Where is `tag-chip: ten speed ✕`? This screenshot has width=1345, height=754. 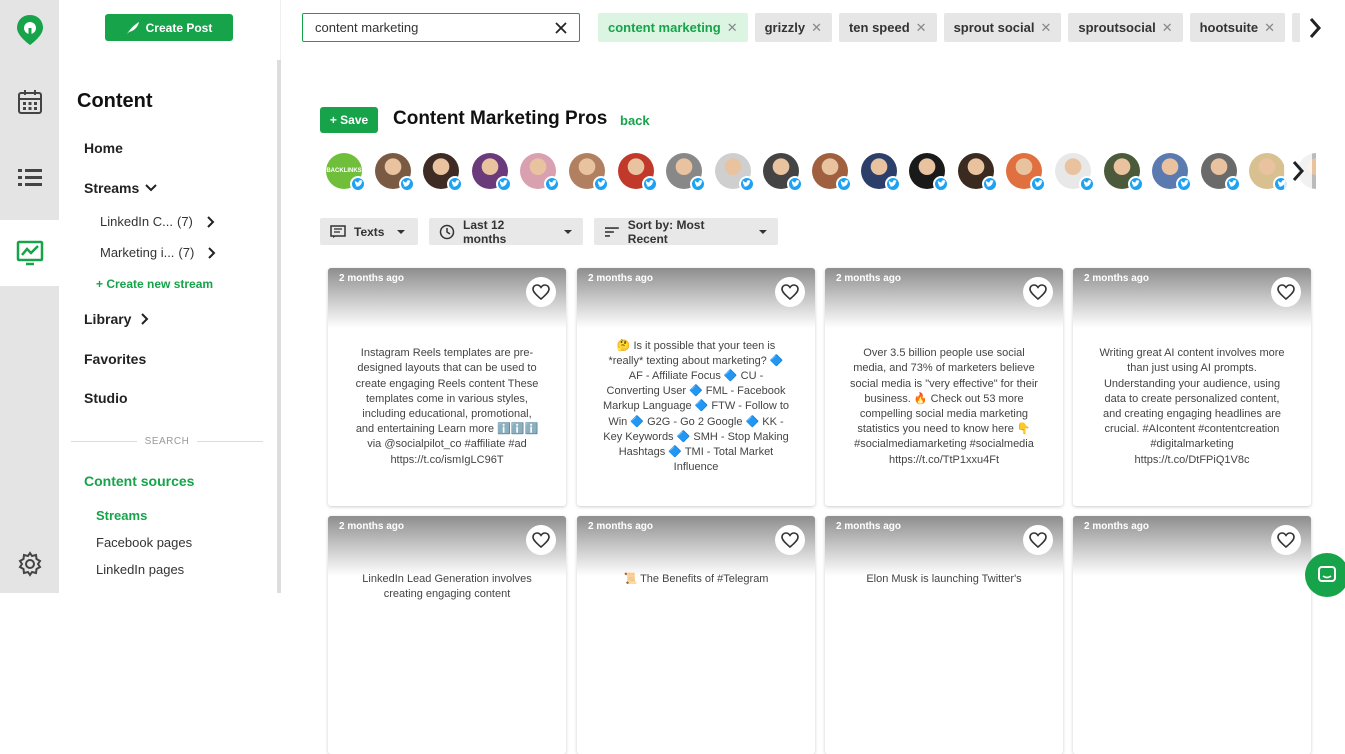 tag-chip: ten speed ✕ is located at coordinates (887, 27).